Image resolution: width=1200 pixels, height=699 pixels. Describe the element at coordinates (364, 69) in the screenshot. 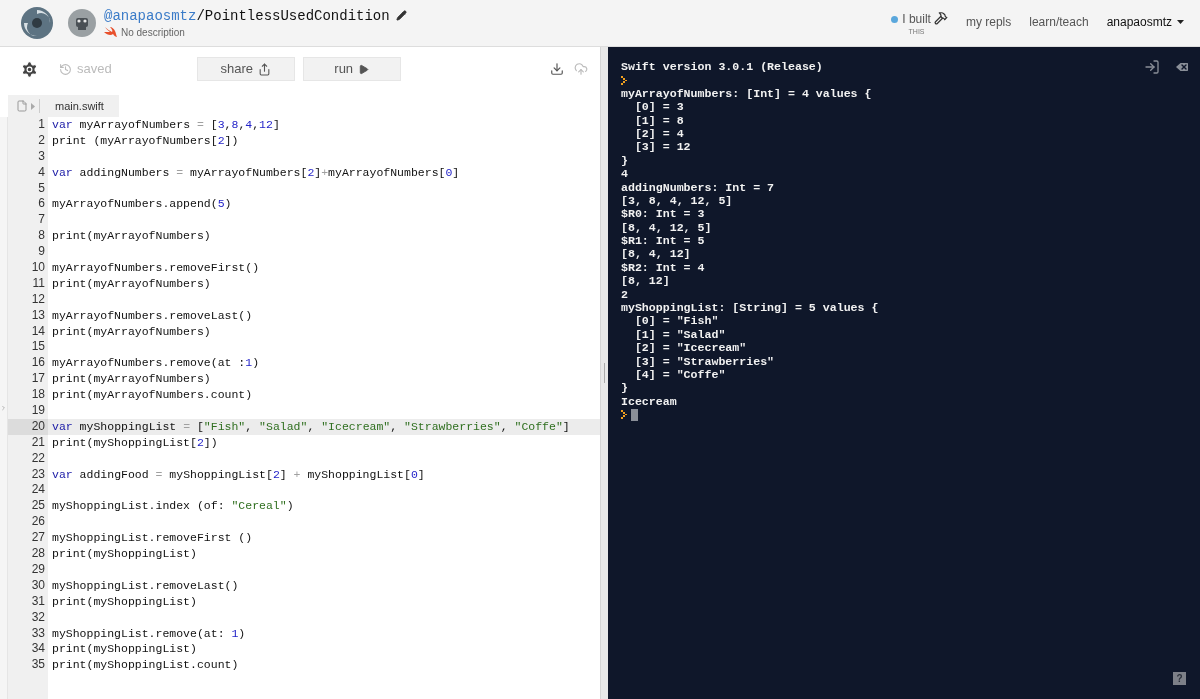

I see `play-icon` at that location.